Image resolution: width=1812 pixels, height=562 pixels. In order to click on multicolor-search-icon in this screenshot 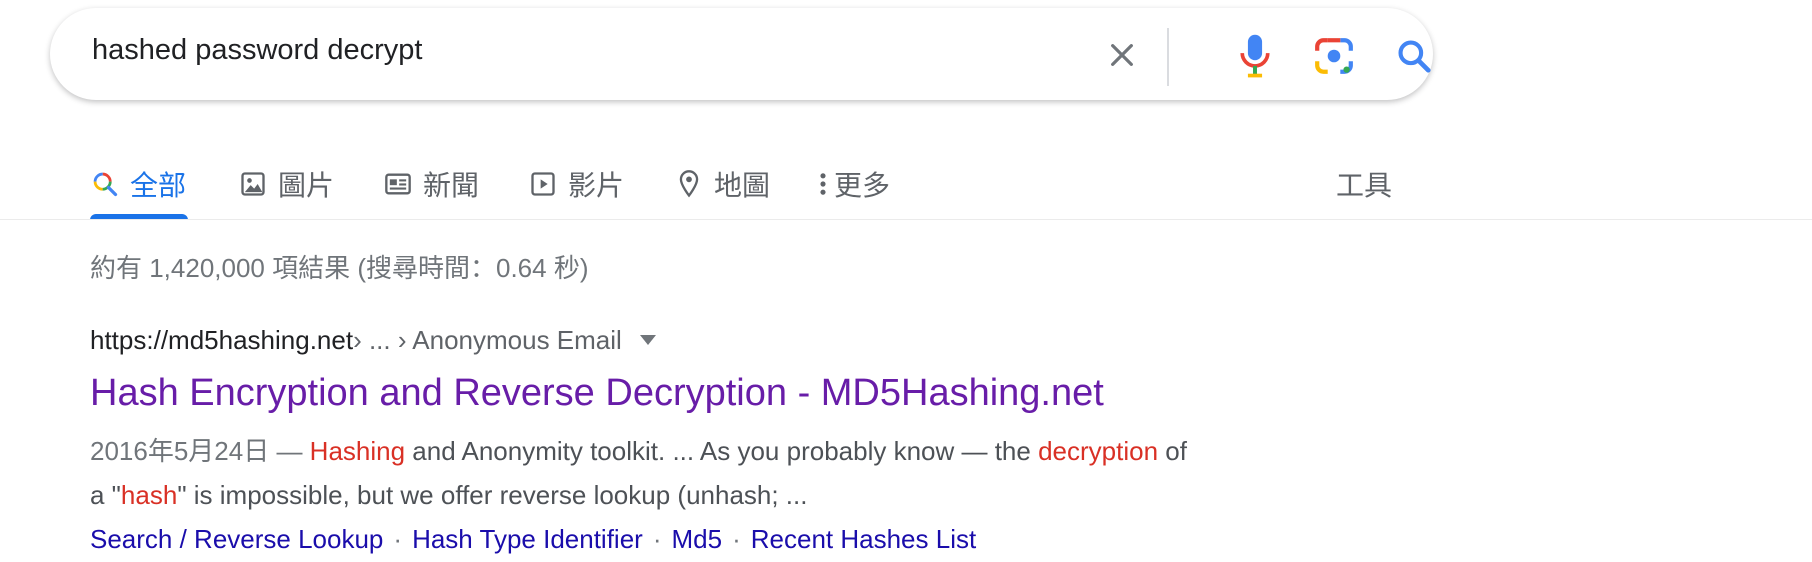, I will do `click(105, 184)`.